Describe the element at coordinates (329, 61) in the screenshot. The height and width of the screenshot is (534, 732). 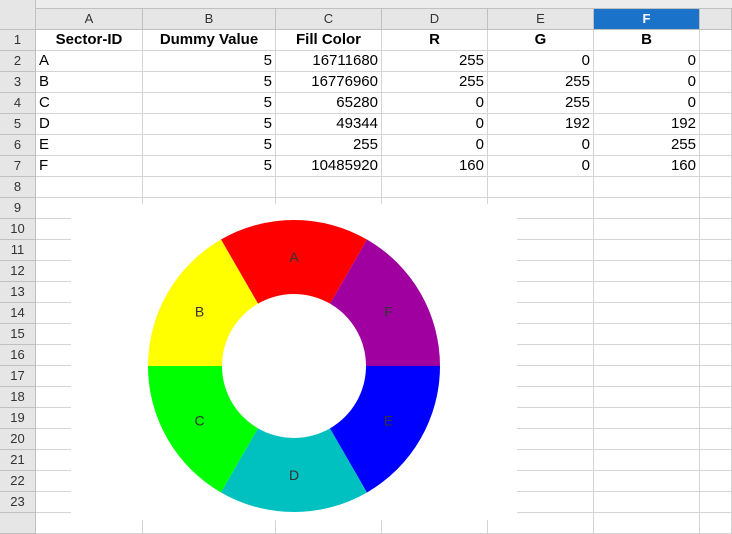
I see `table-cell: 16711680` at that location.